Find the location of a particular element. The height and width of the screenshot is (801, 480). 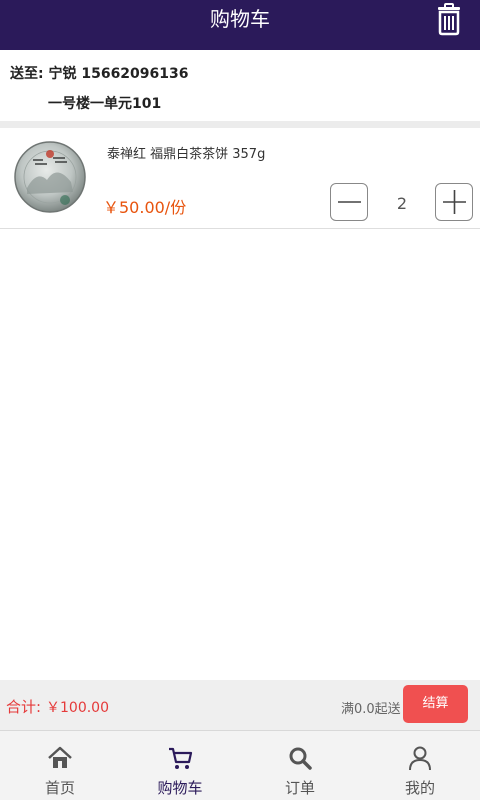

product-price: ￥50.00/份 is located at coordinates (145, 207).